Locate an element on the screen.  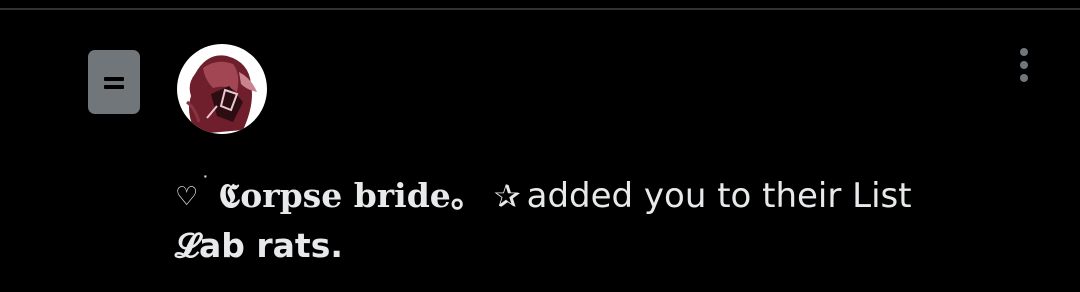
list-name-link: 𝓛ab rats. is located at coordinates (259, 245).